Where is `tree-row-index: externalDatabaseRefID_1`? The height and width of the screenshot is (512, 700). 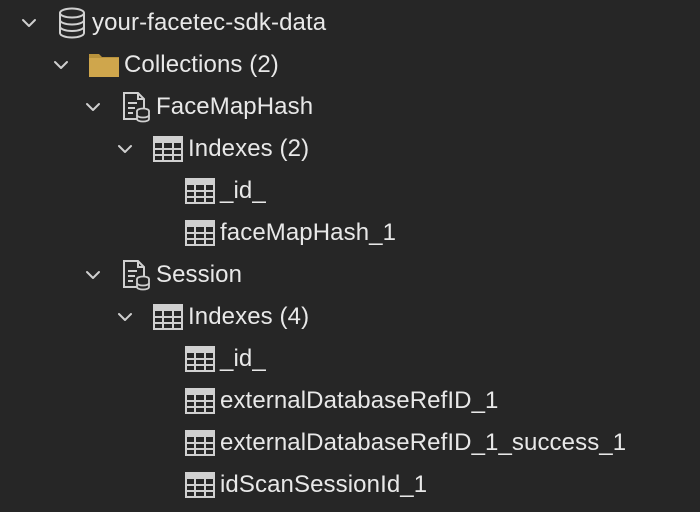 tree-row-index: externalDatabaseRefID_1 is located at coordinates (350, 401).